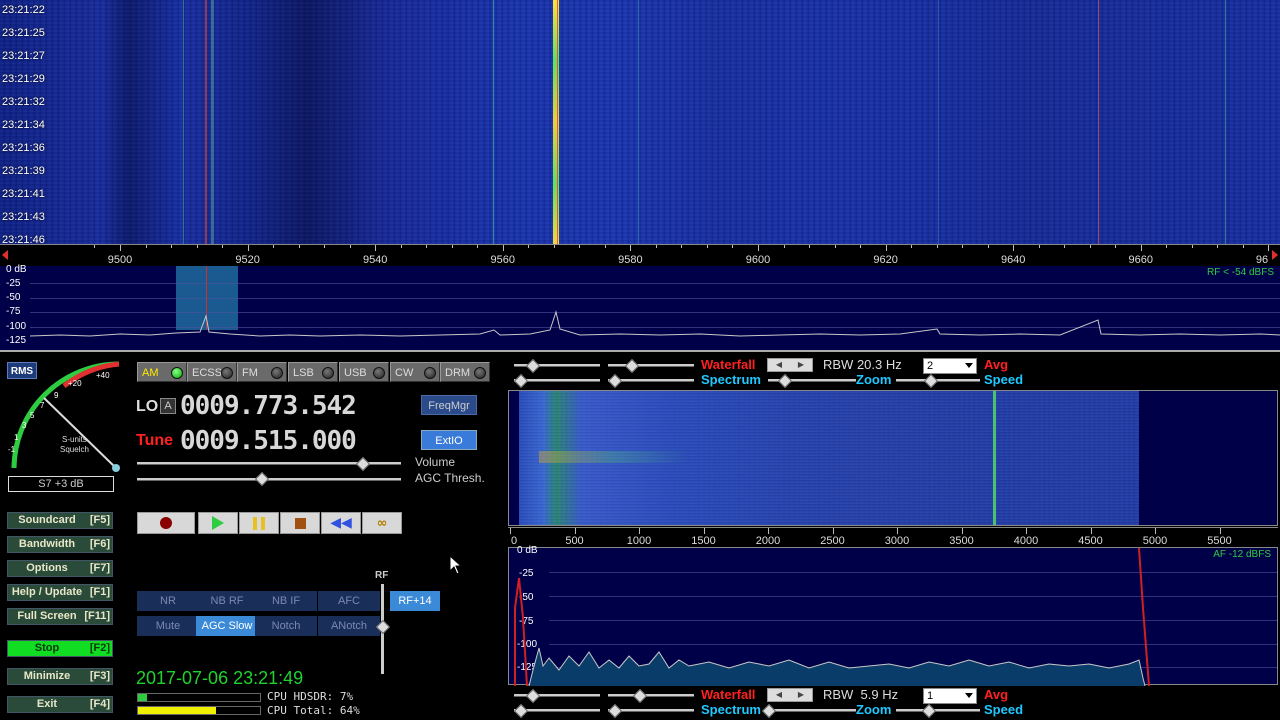 This screenshot has height=720, width=1280. I want to click on agc-slow-button: AGC Slow, so click(227, 626).